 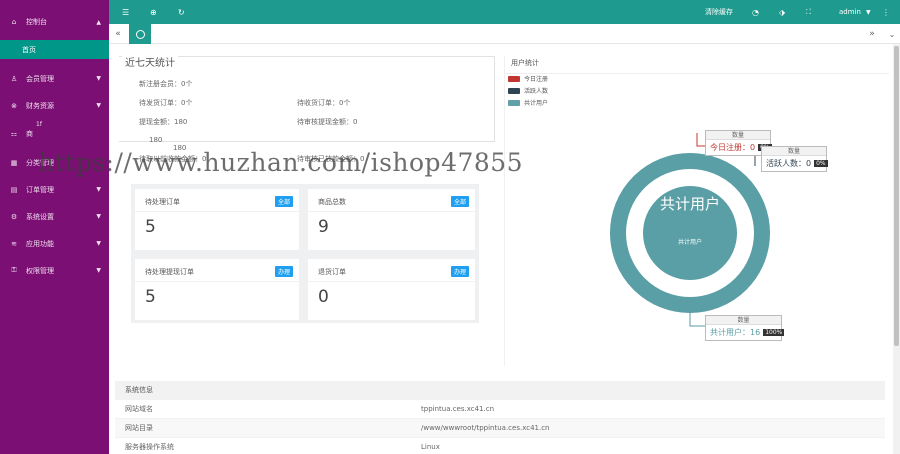 What do you see at coordinates (690, 204) in the screenshot?
I see `pie-center-label-big: 共计用户` at bounding box center [690, 204].